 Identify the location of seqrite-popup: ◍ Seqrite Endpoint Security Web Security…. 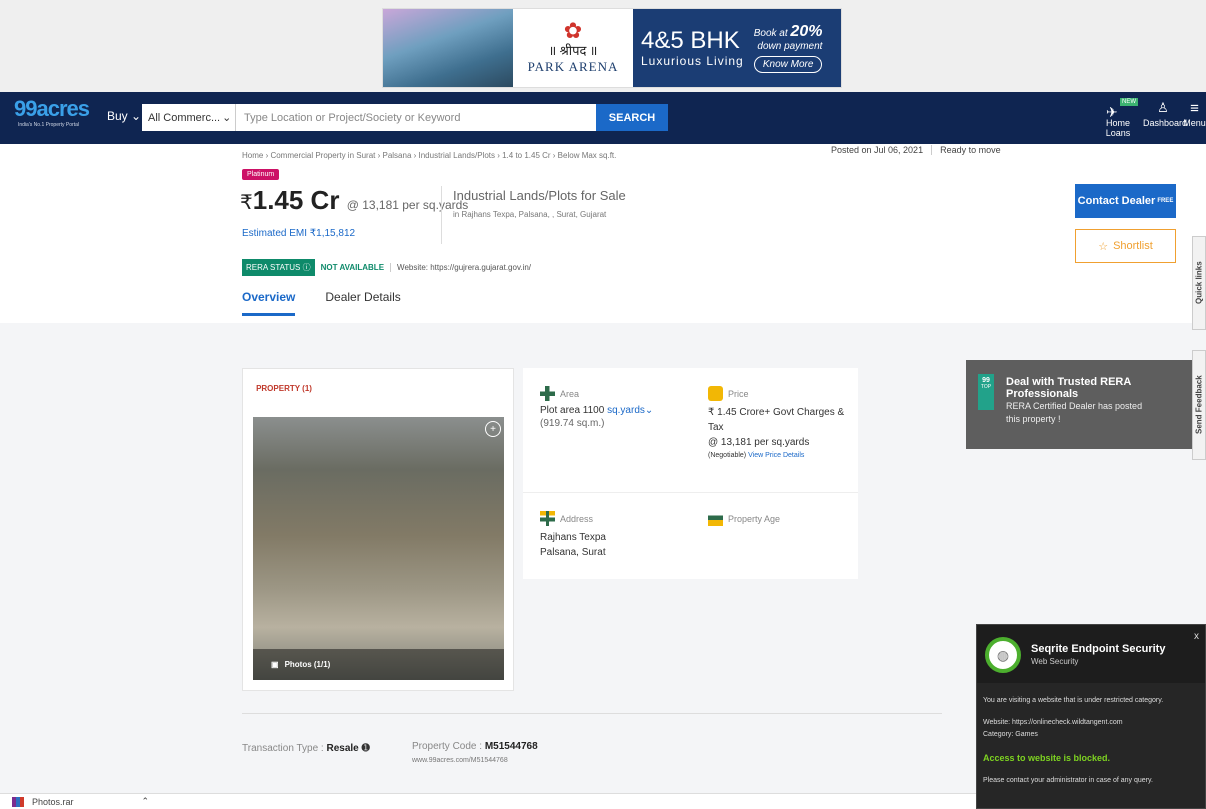
(1091, 716).